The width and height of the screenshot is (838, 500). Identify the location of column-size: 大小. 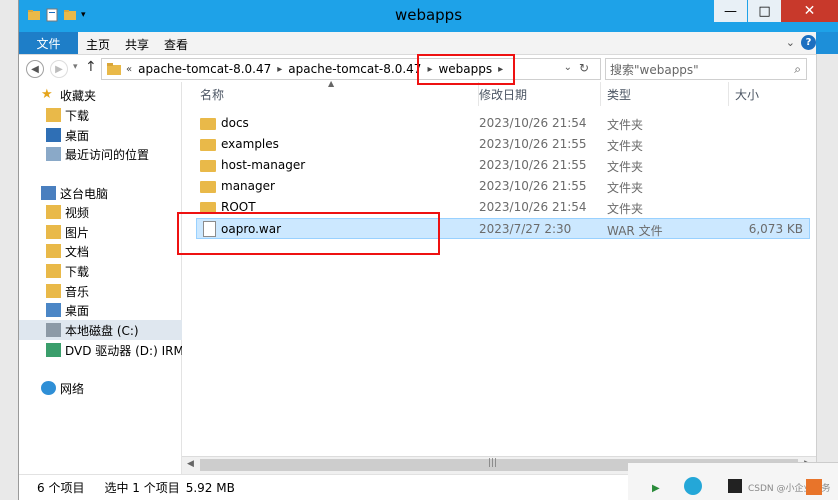
(772, 94).